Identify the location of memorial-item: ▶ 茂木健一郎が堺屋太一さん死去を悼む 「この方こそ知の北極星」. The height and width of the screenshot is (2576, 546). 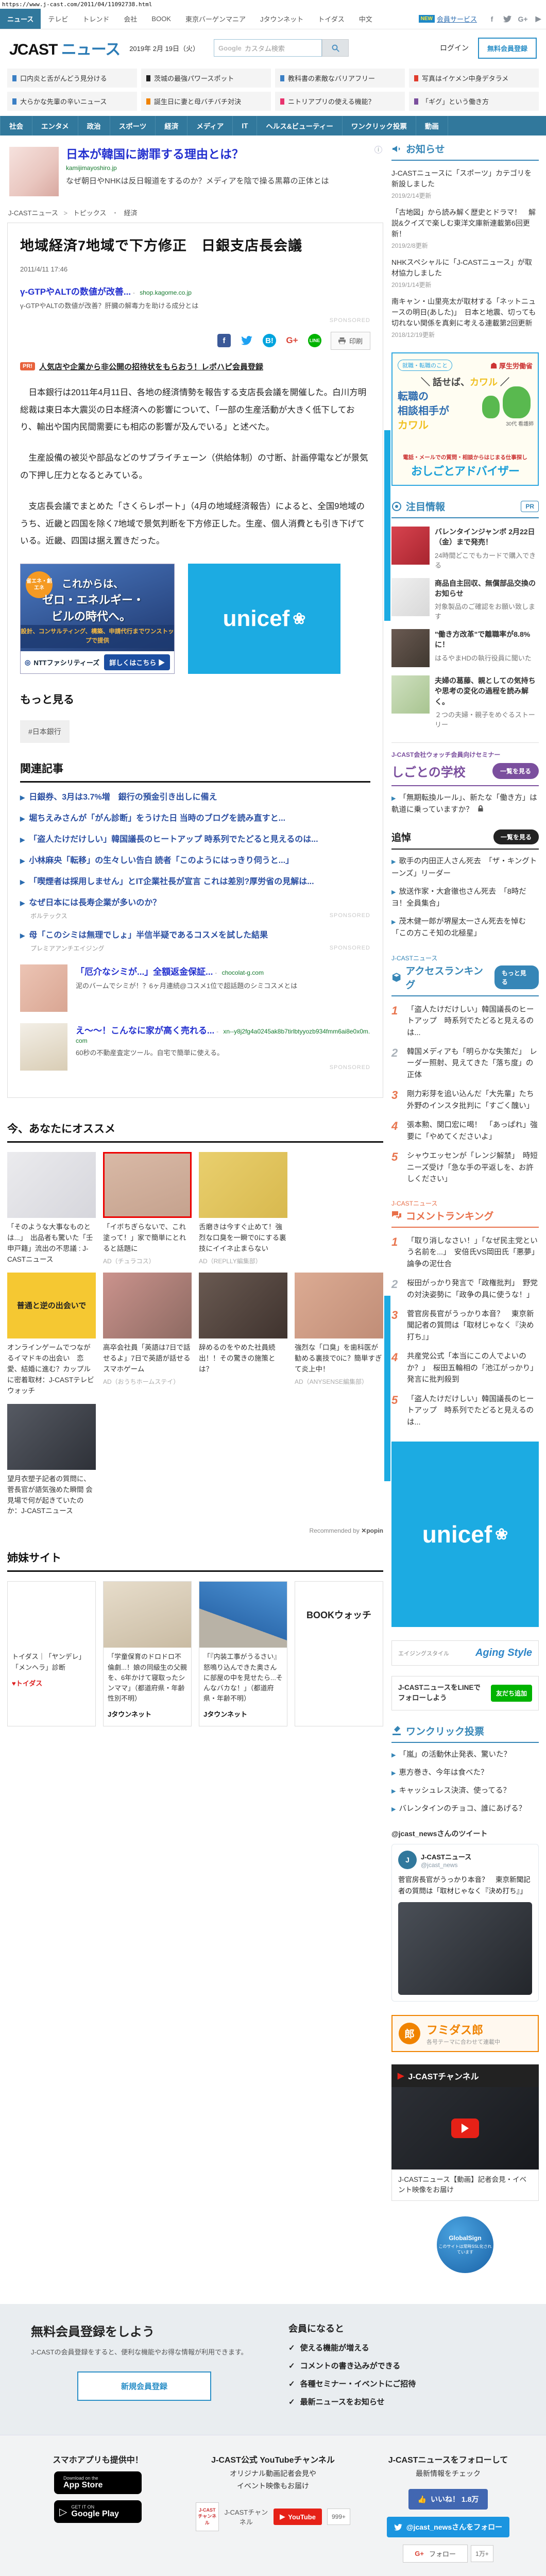
(465, 928).